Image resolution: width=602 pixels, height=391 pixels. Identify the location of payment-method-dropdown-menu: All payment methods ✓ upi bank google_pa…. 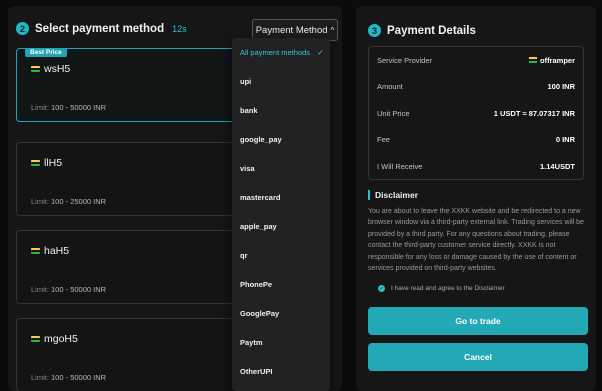
(281, 214).